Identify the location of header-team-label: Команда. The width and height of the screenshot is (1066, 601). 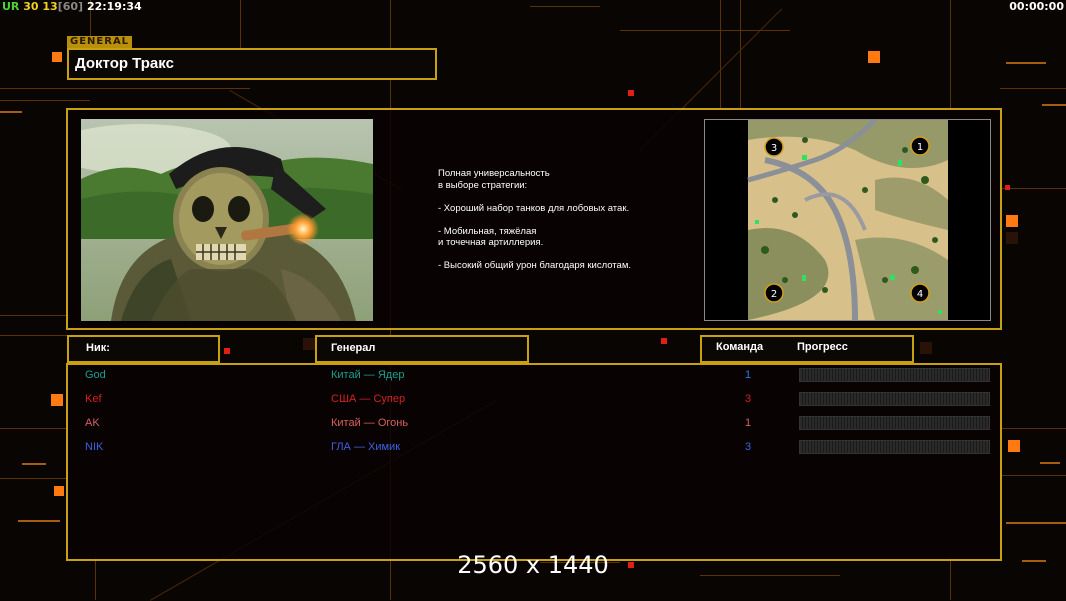
(740, 347).